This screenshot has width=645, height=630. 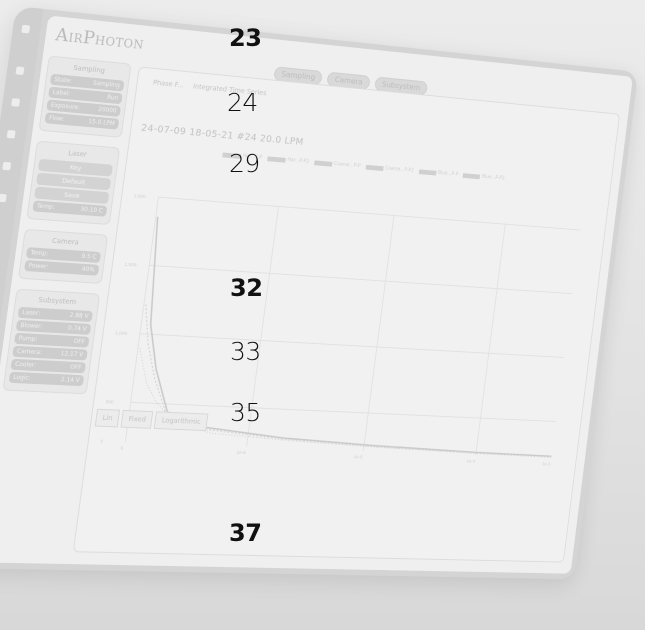 I want to click on overlay-number-37: 37, so click(x=245, y=533).